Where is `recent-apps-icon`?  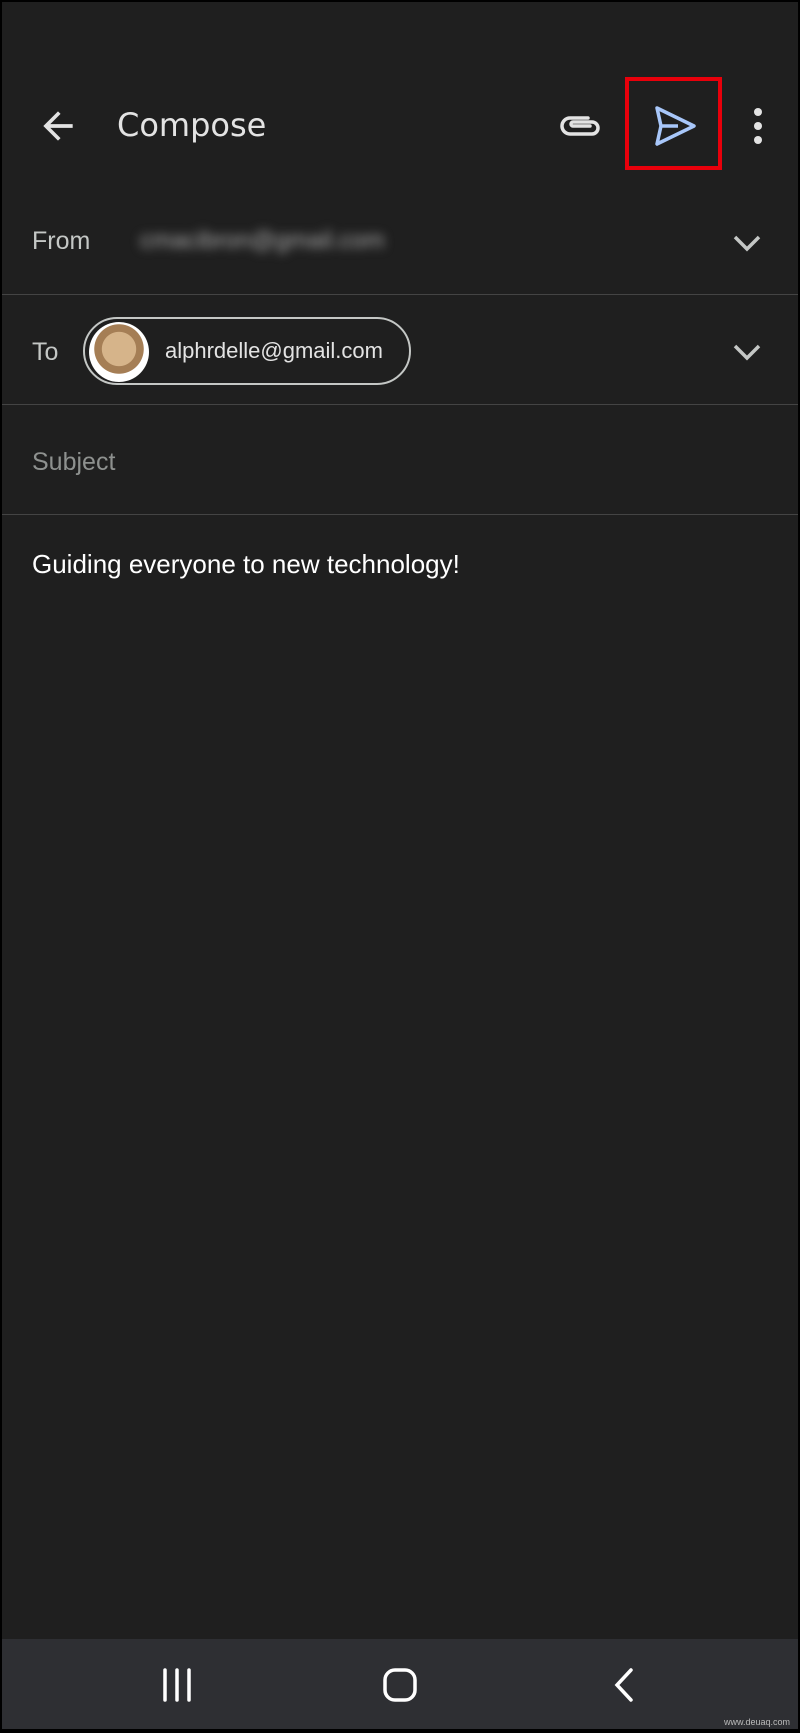
recent-apps-icon is located at coordinates (177, 1685).